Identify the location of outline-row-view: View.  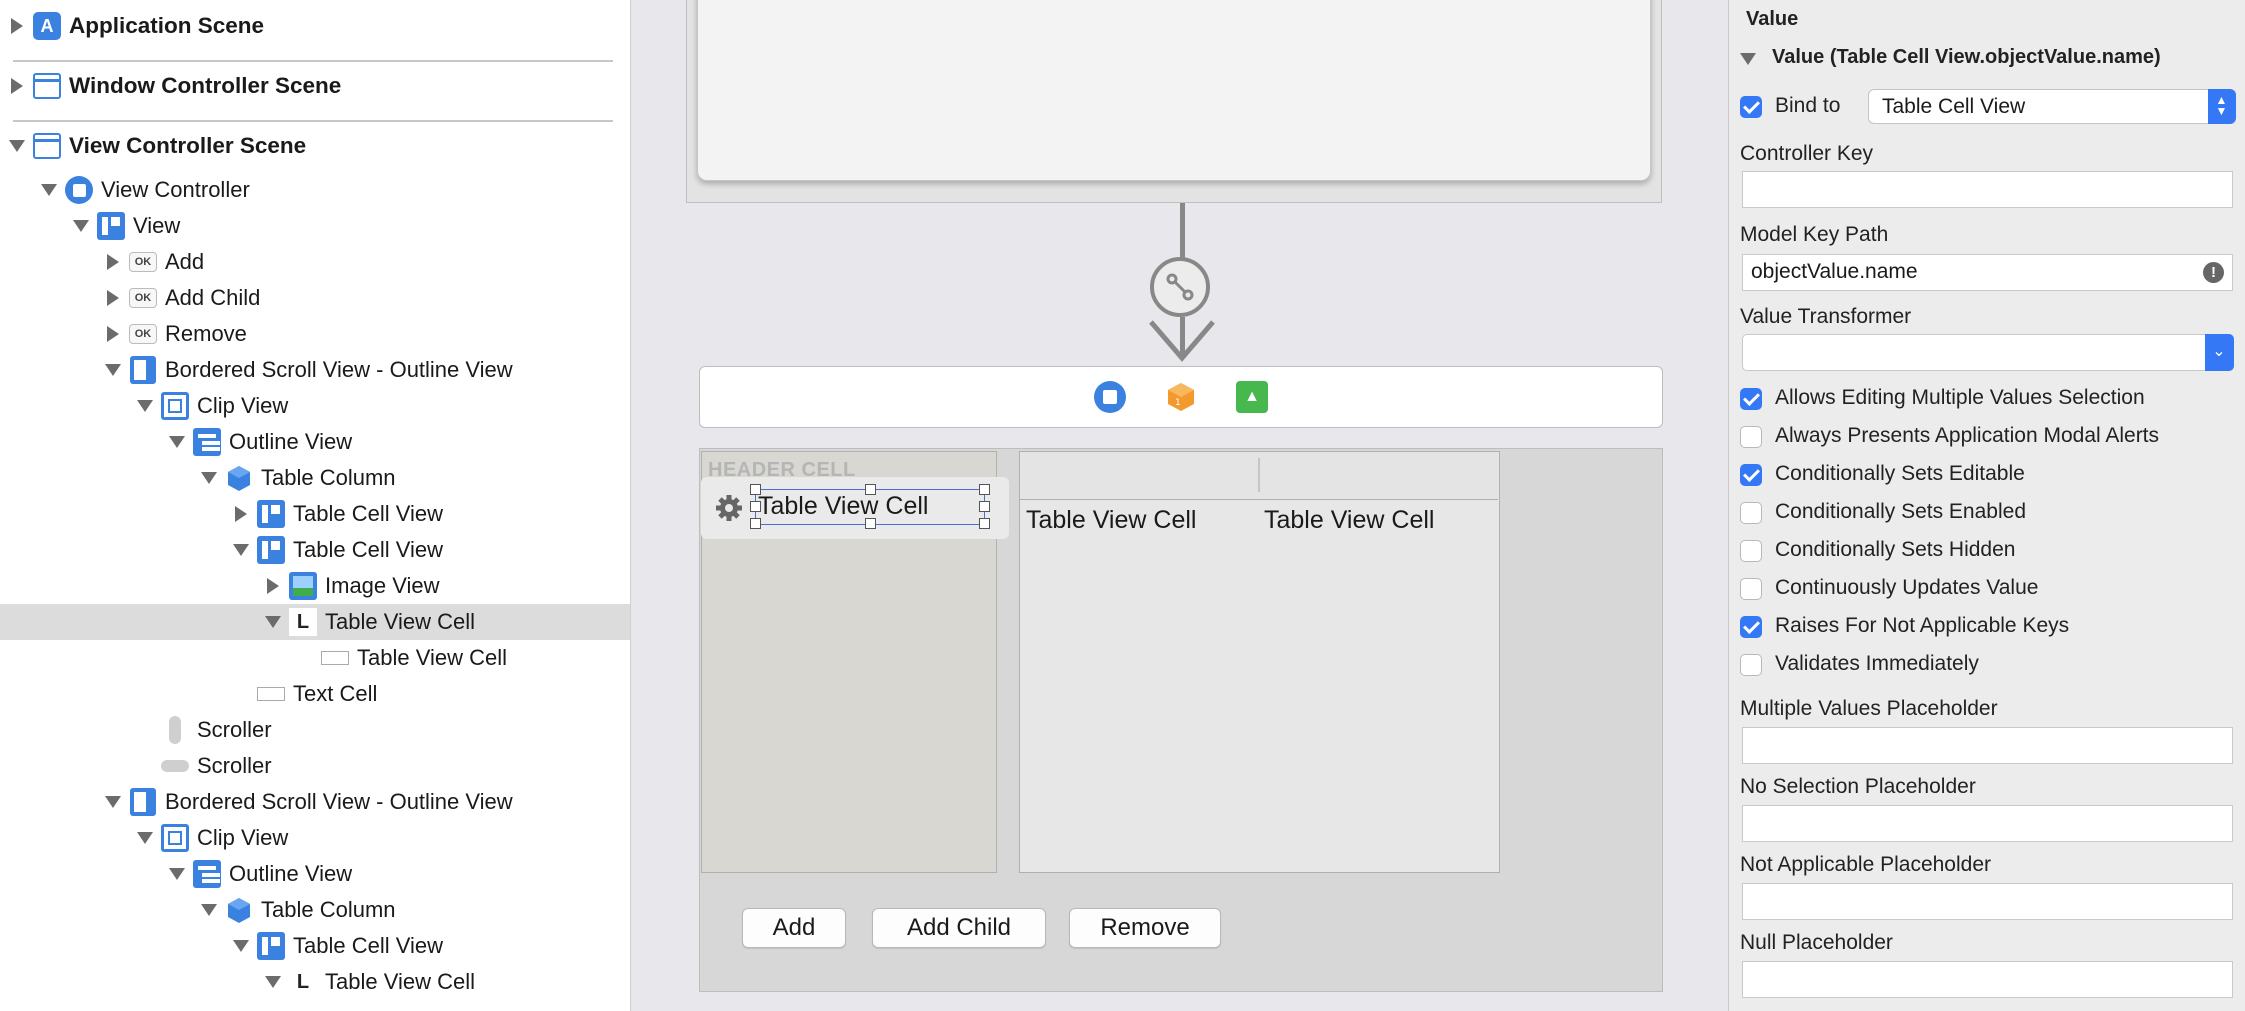
(315, 226).